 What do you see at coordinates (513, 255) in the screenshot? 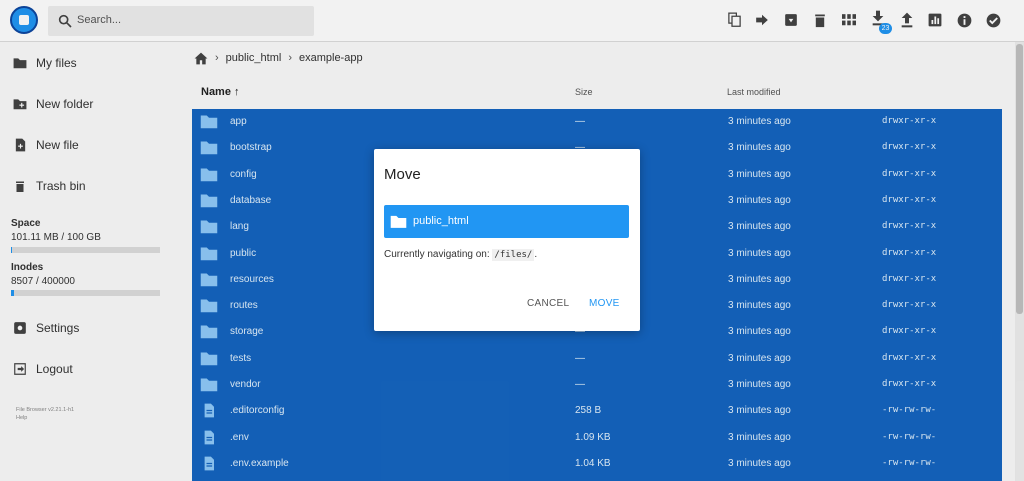
I see `current-path-value: /files/` at bounding box center [513, 255].